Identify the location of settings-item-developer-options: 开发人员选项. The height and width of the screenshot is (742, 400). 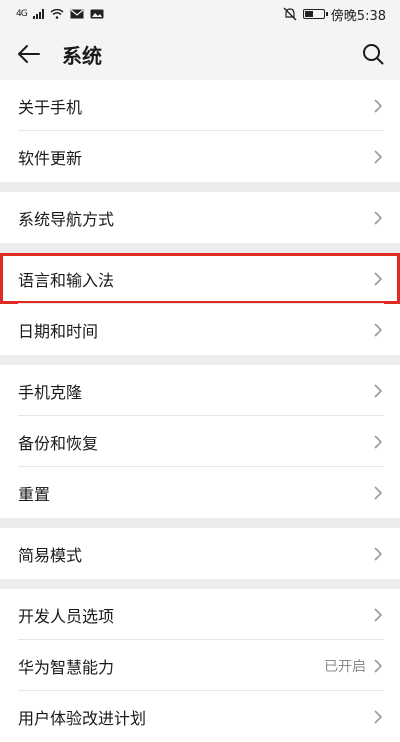
(200, 614).